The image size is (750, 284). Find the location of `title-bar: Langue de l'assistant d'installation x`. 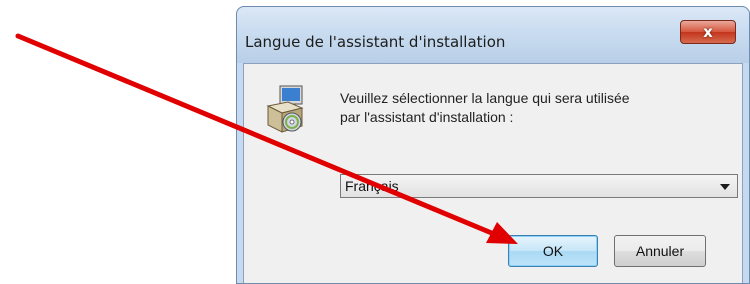

title-bar: Langue de l'assistant d'installation x is located at coordinates (493, 35).